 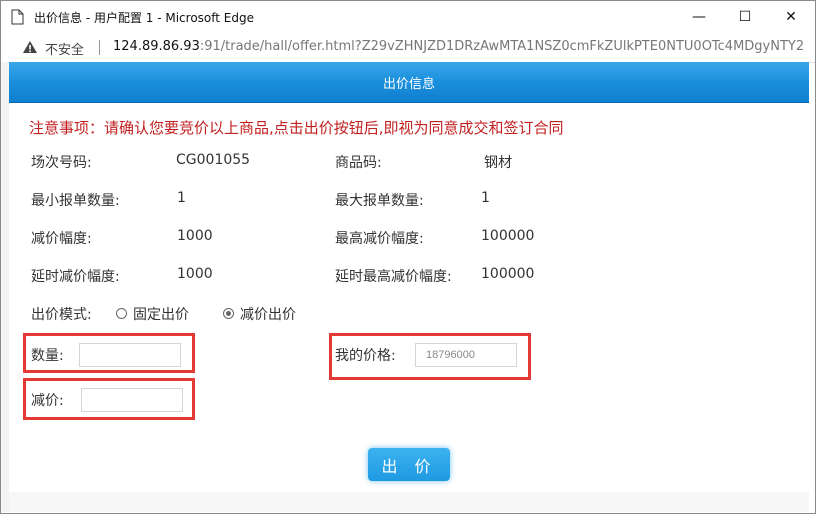 What do you see at coordinates (379, 201) in the screenshot?
I see `max-qty-label: 最大报单数量:` at bounding box center [379, 201].